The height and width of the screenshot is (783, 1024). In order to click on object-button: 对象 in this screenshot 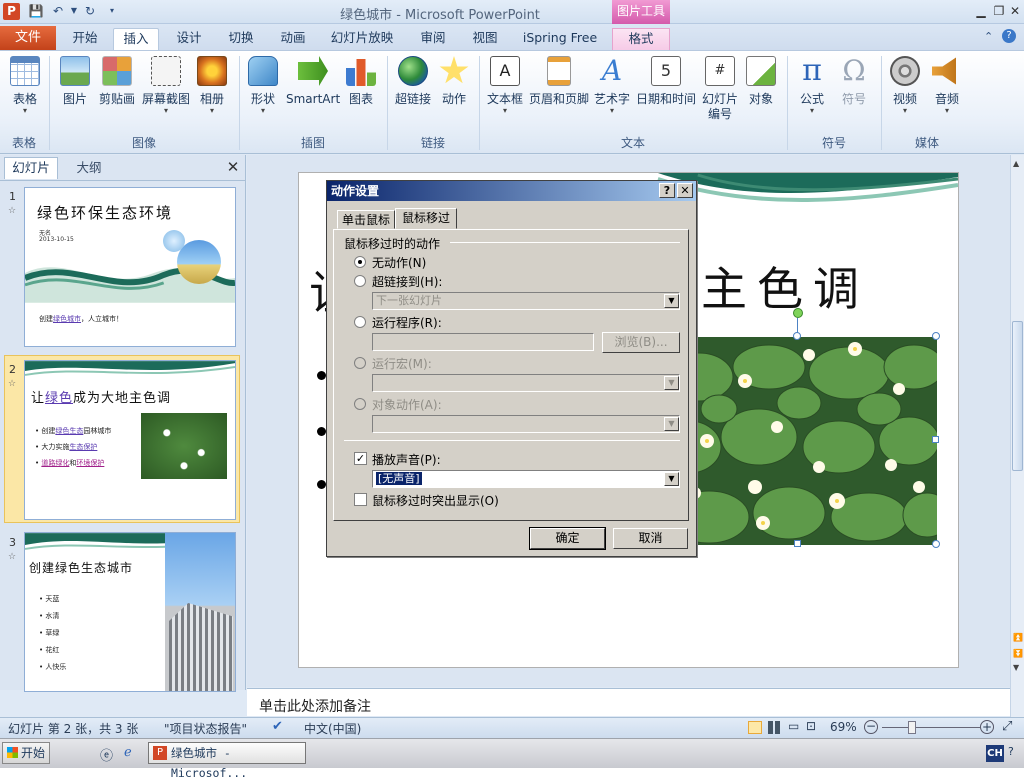, I will do `click(761, 81)`.